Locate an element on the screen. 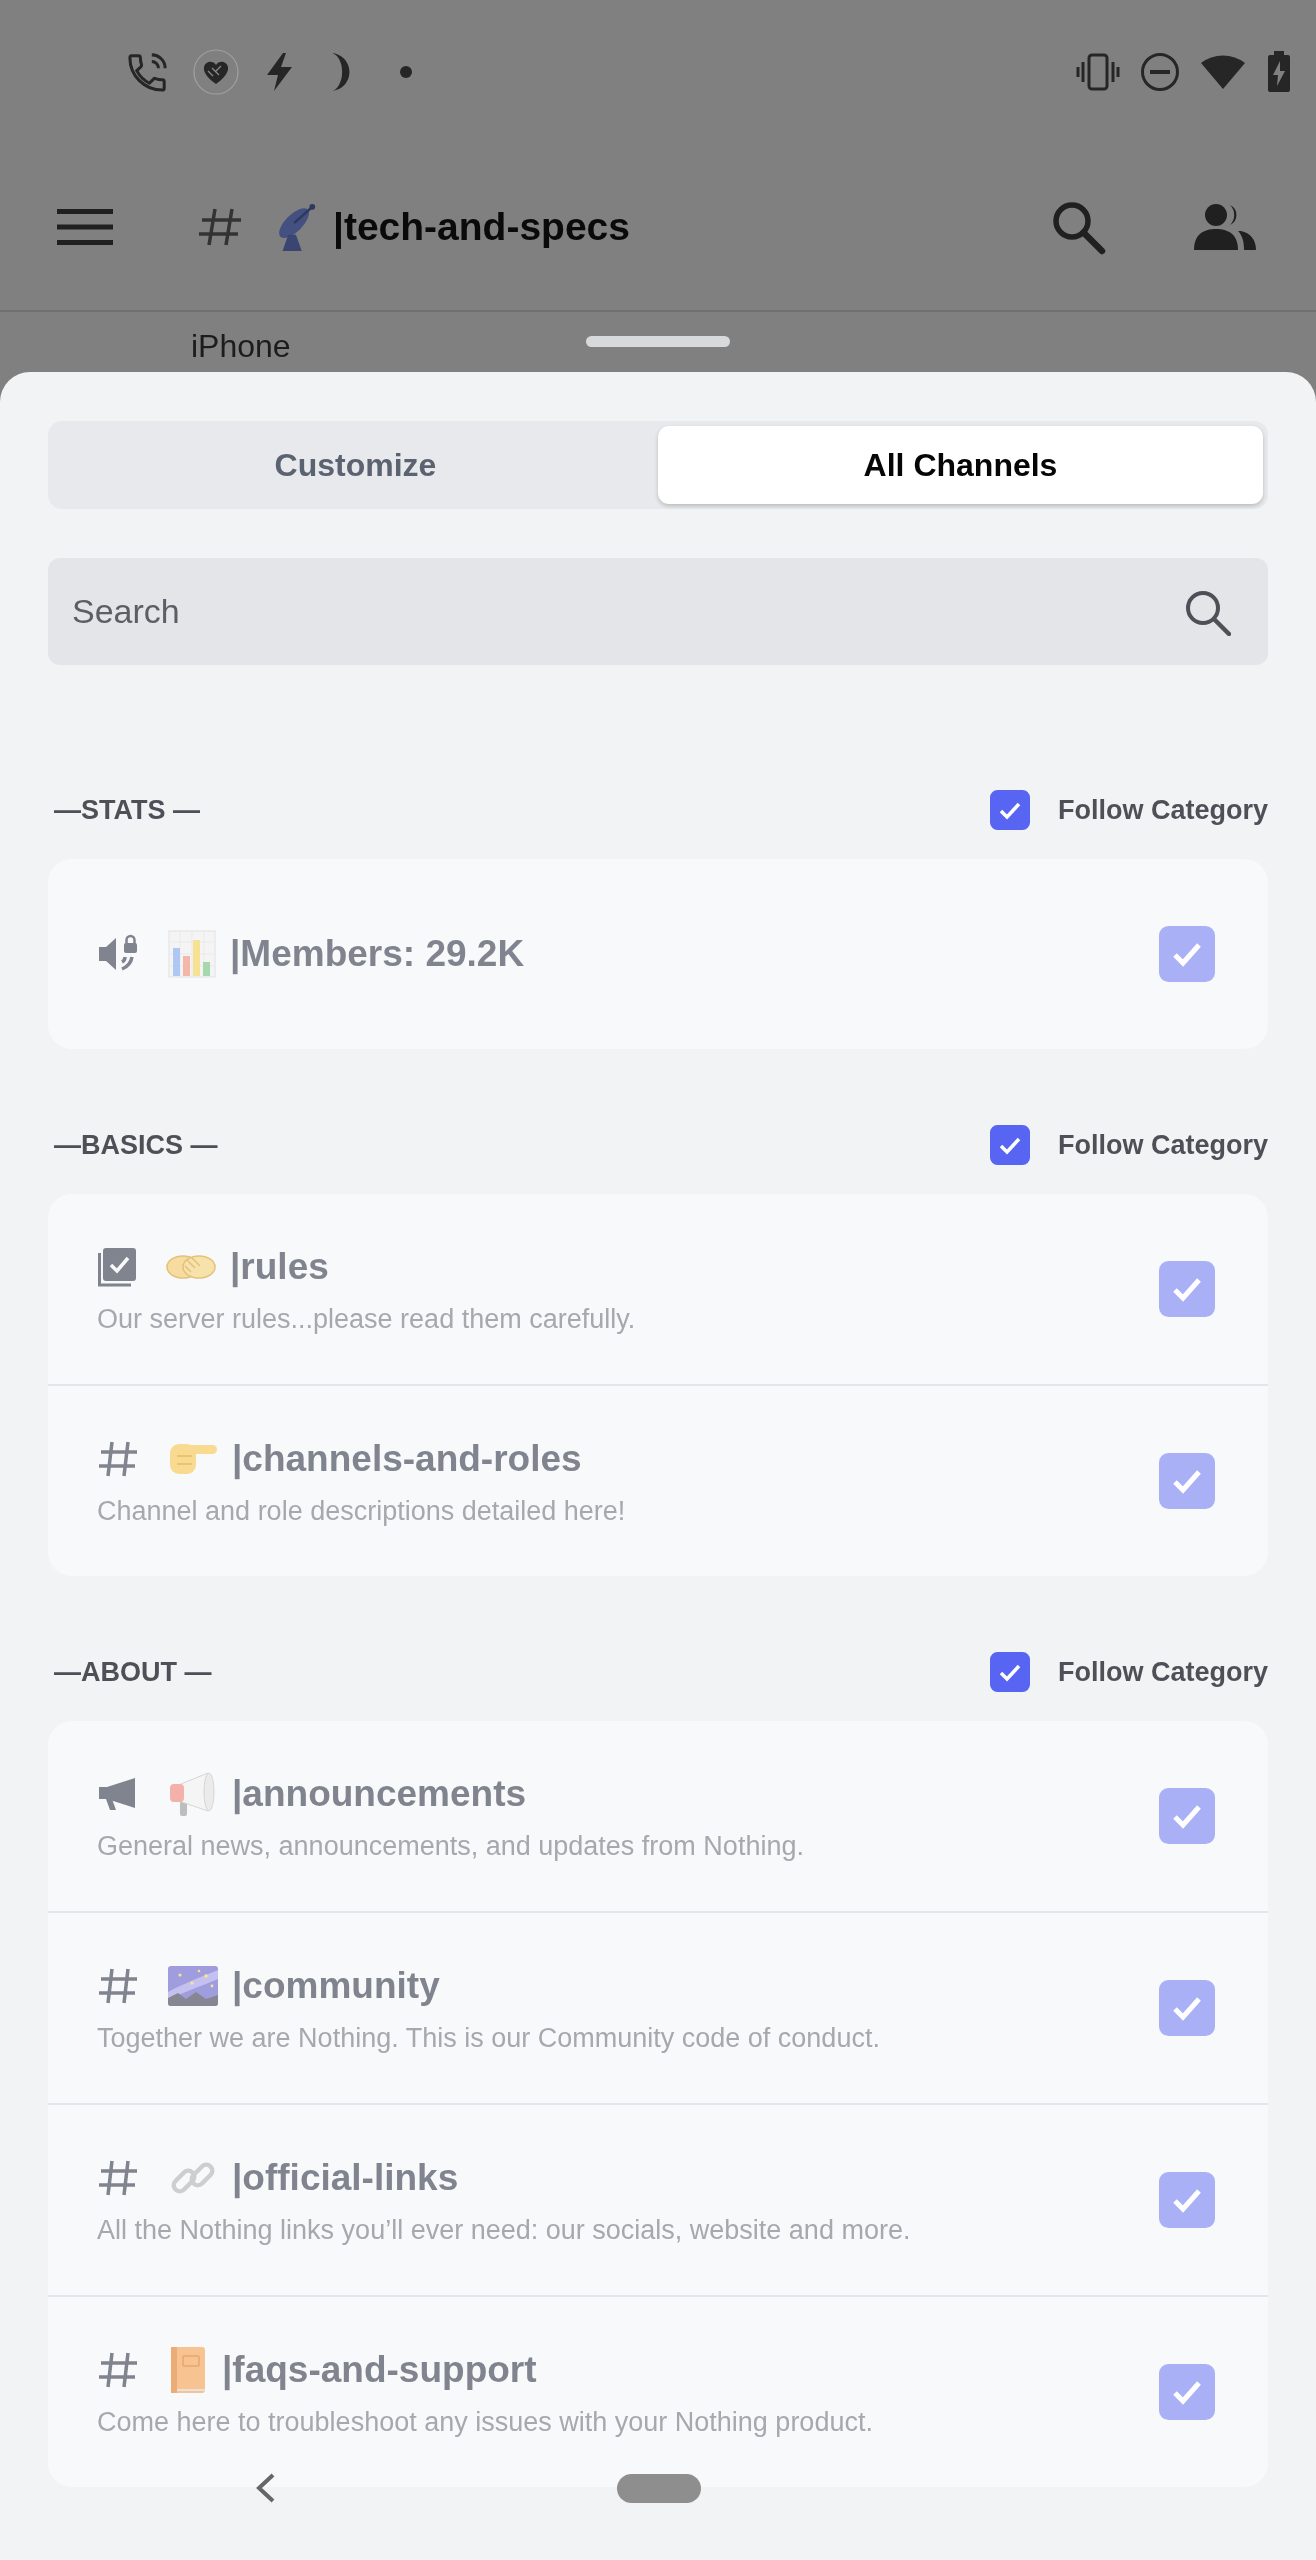 This screenshot has width=1316, height=2560. bar-chart-icon is located at coordinates (192, 954).